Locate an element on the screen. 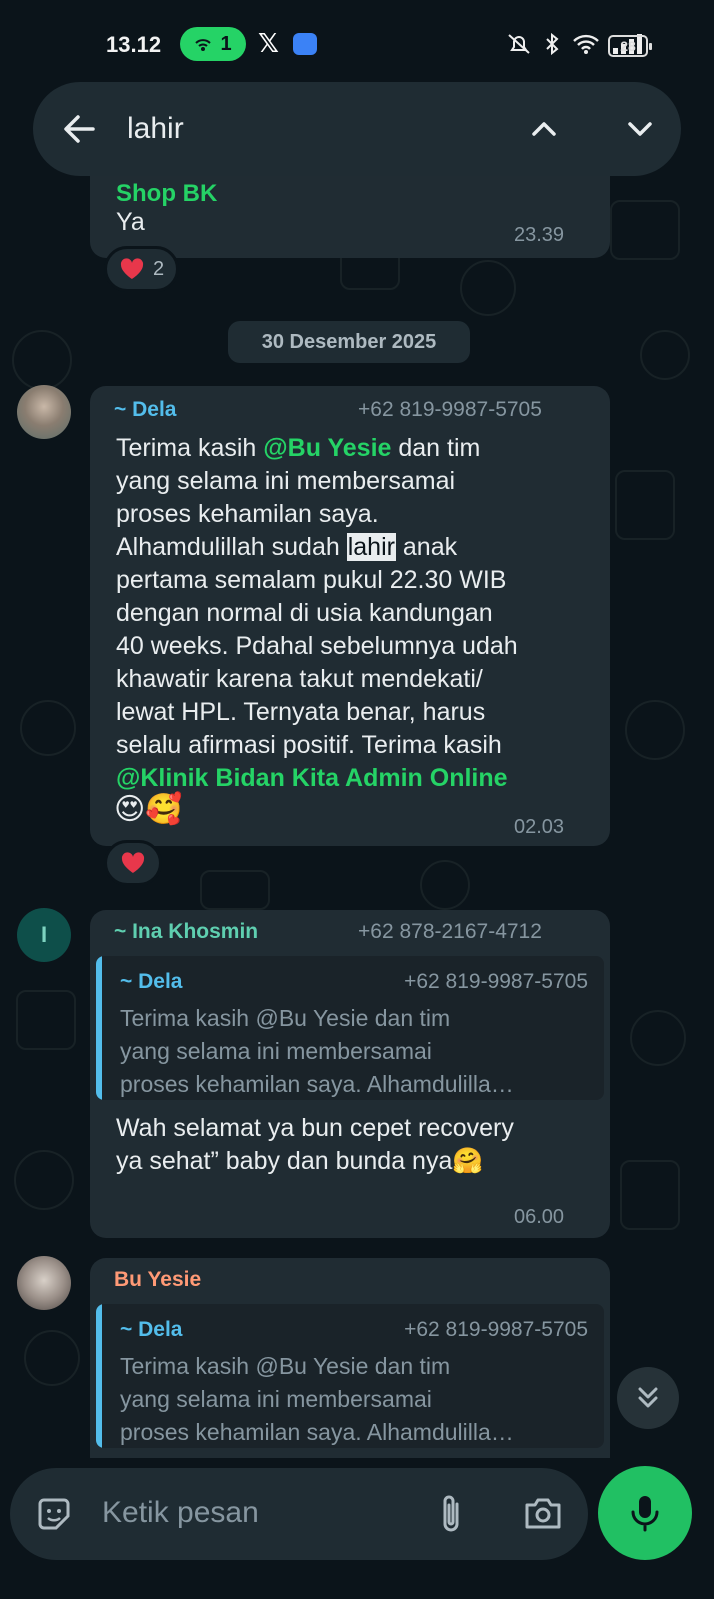 Image resolution: width=714 pixels, height=1599 pixels. status-bar: 13.12 1 𝕏 28 is located at coordinates (357, 43).